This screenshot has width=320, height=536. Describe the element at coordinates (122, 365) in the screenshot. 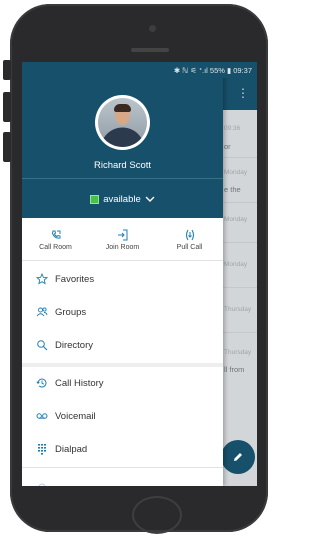

I see `section-divider` at that location.